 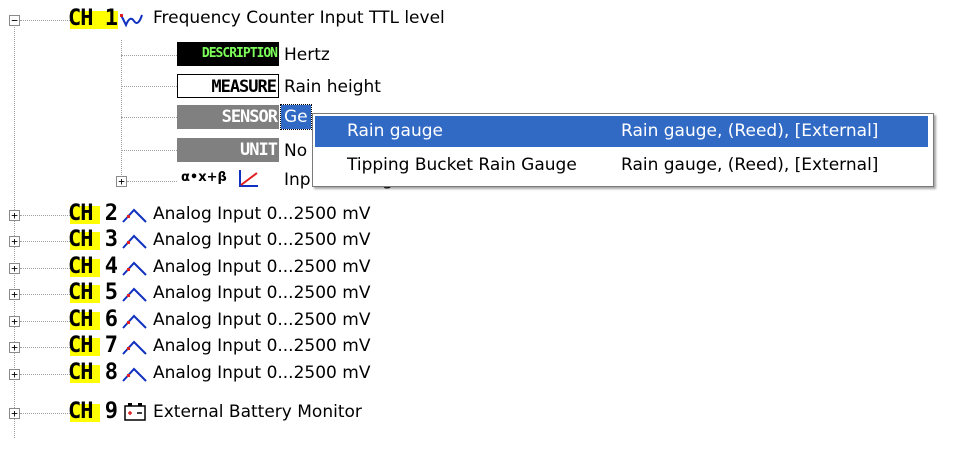 What do you see at coordinates (93, 319) in the screenshot?
I see `channel-tag: CH 6` at bounding box center [93, 319].